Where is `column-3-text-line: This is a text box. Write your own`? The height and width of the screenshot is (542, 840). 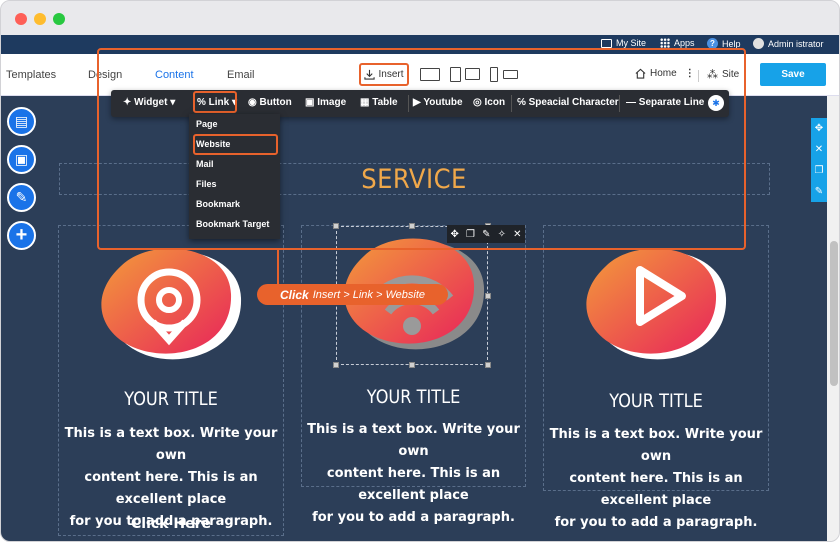
column-3-text-line: This is a text box. Write your own is located at coordinates (656, 445).